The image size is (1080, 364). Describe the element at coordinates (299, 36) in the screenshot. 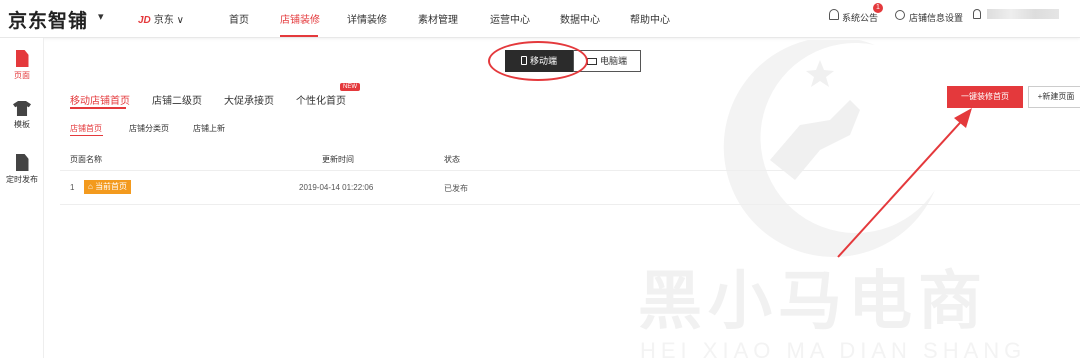

I see `nav-active-indicator` at that location.